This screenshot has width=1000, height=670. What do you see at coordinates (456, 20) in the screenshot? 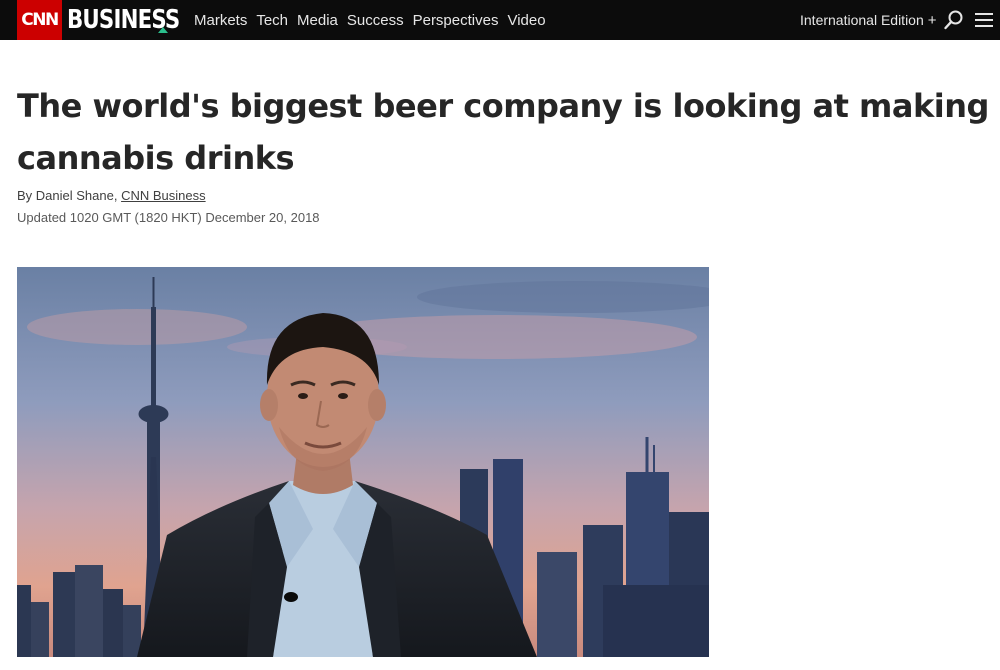
I see `nav-item-perspectives: Perspectives` at bounding box center [456, 20].